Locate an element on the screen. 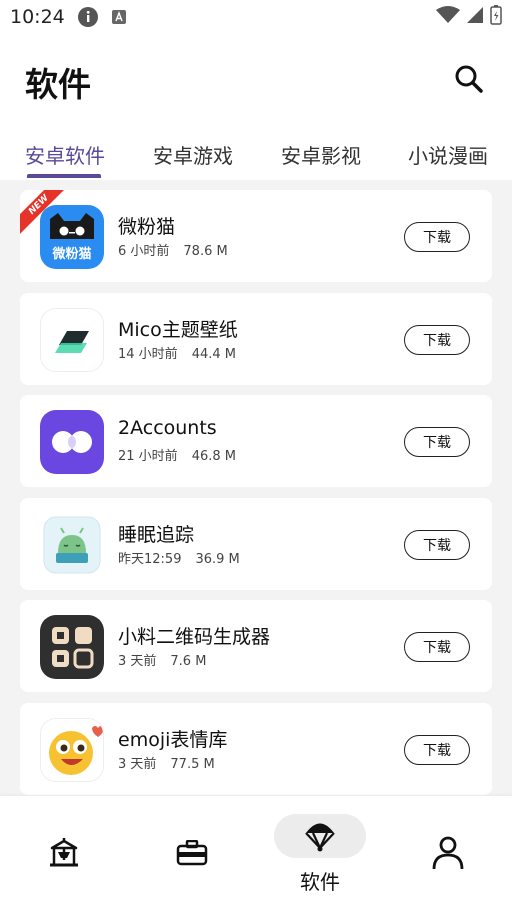  nav-item-toolbox is located at coordinates (192, 853).